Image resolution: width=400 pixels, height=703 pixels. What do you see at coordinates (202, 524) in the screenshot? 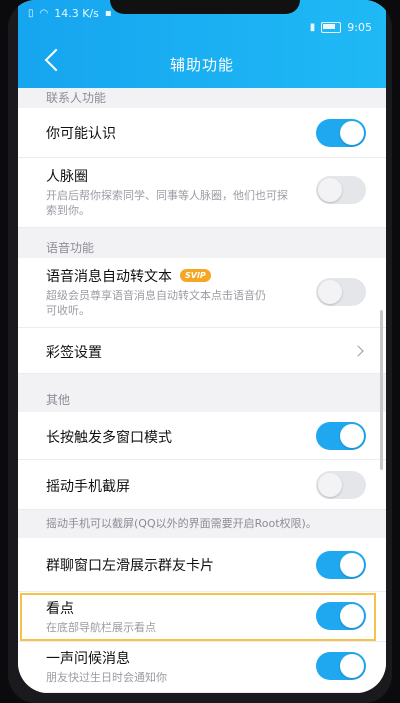
I see `shake-note: 摇动手机可以截屏(QQ以外的界面需要开启Root权限)。` at bounding box center [202, 524].